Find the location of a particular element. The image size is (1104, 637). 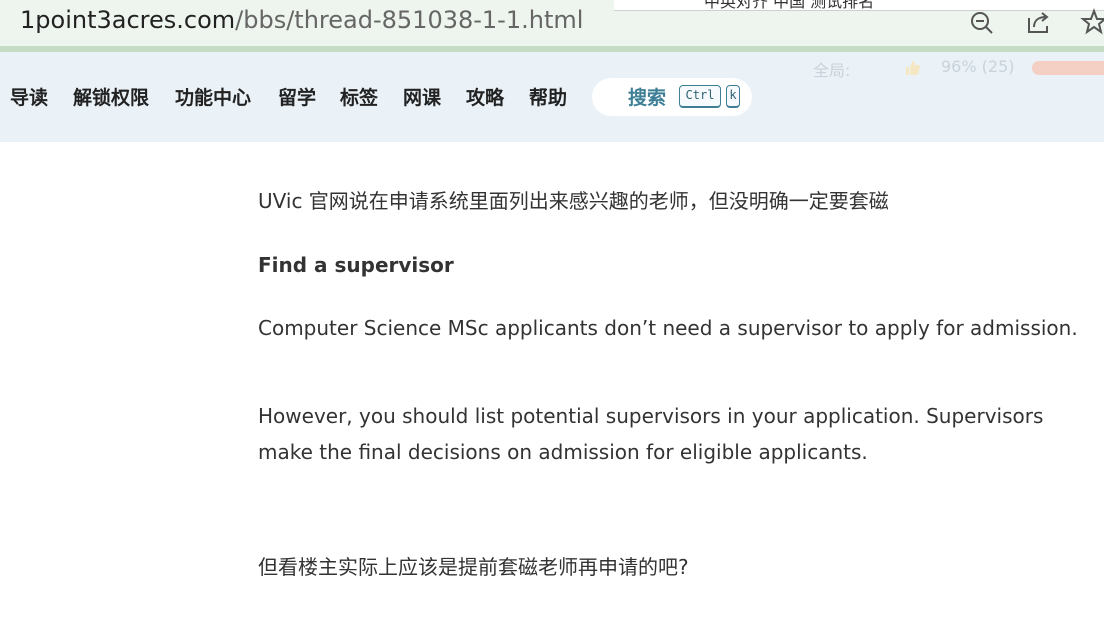

favorite-star-icon is located at coordinates (1092, 22).